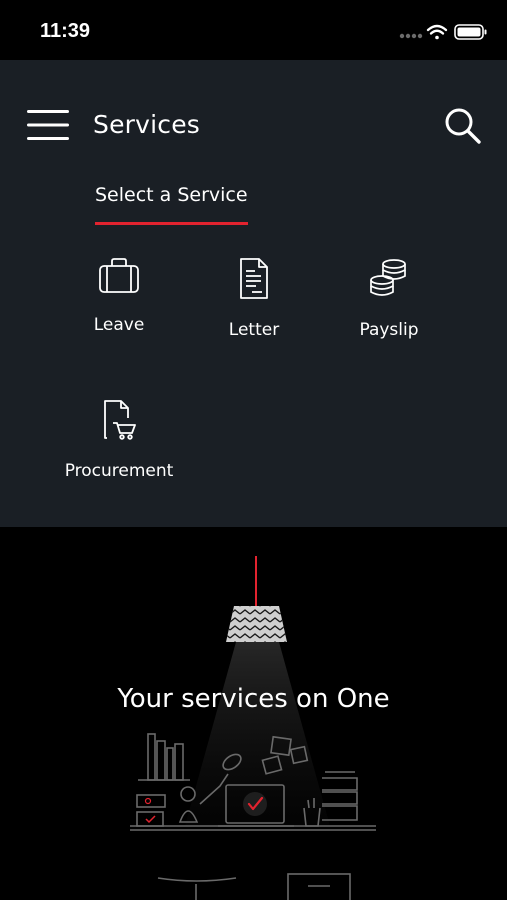  What do you see at coordinates (254, 307) in the screenshot?
I see `service-letter: Letter` at bounding box center [254, 307].